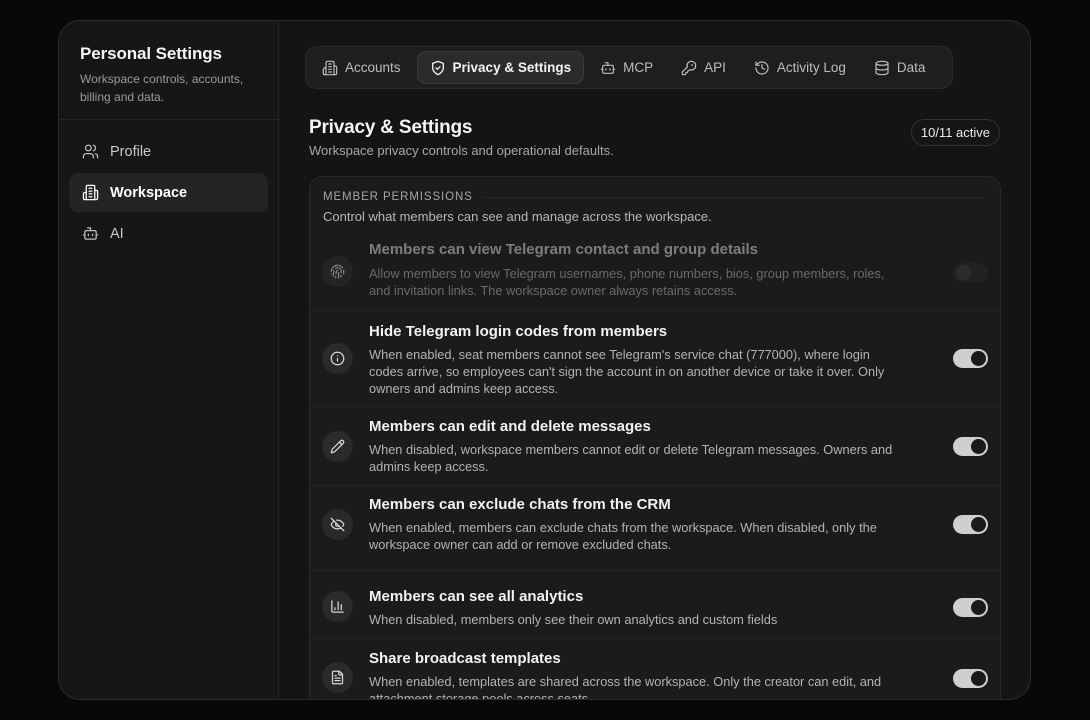  I want to click on setting-title: Share broadcast templates, so click(465, 658).